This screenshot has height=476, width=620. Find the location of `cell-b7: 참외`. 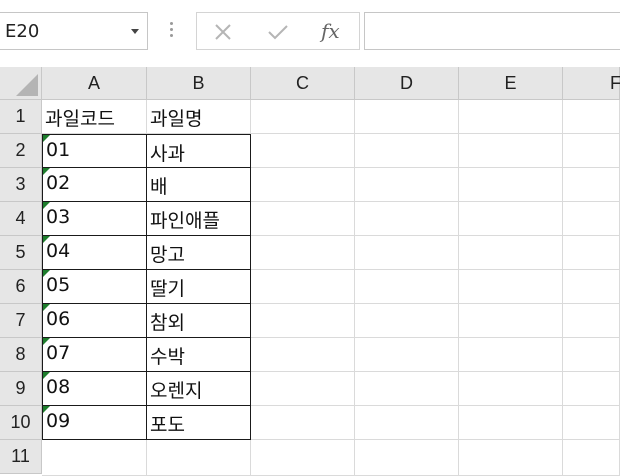

cell-b7: 참외 is located at coordinates (198, 320).